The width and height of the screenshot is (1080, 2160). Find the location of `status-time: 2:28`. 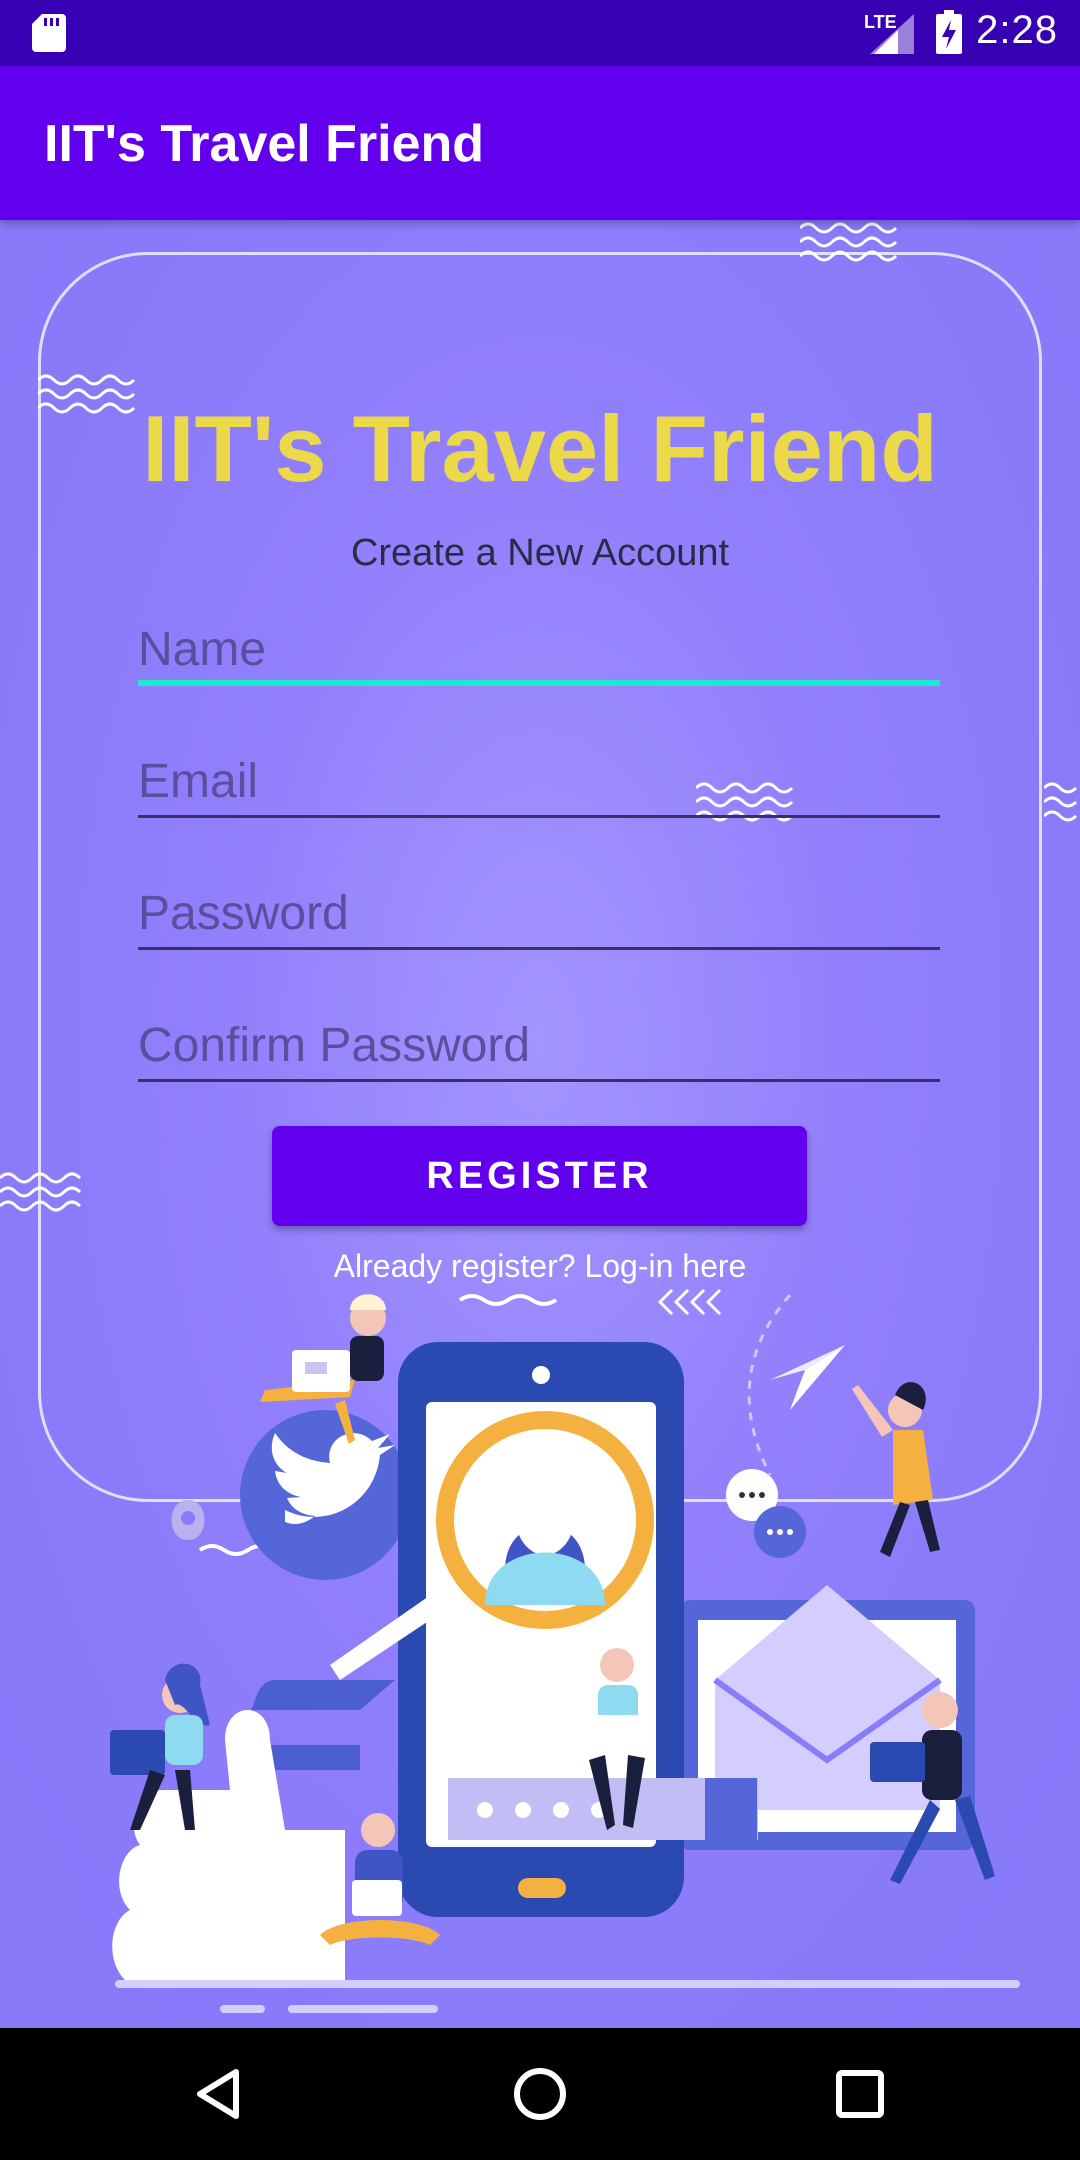

status-time: 2:28 is located at coordinates (1017, 30).